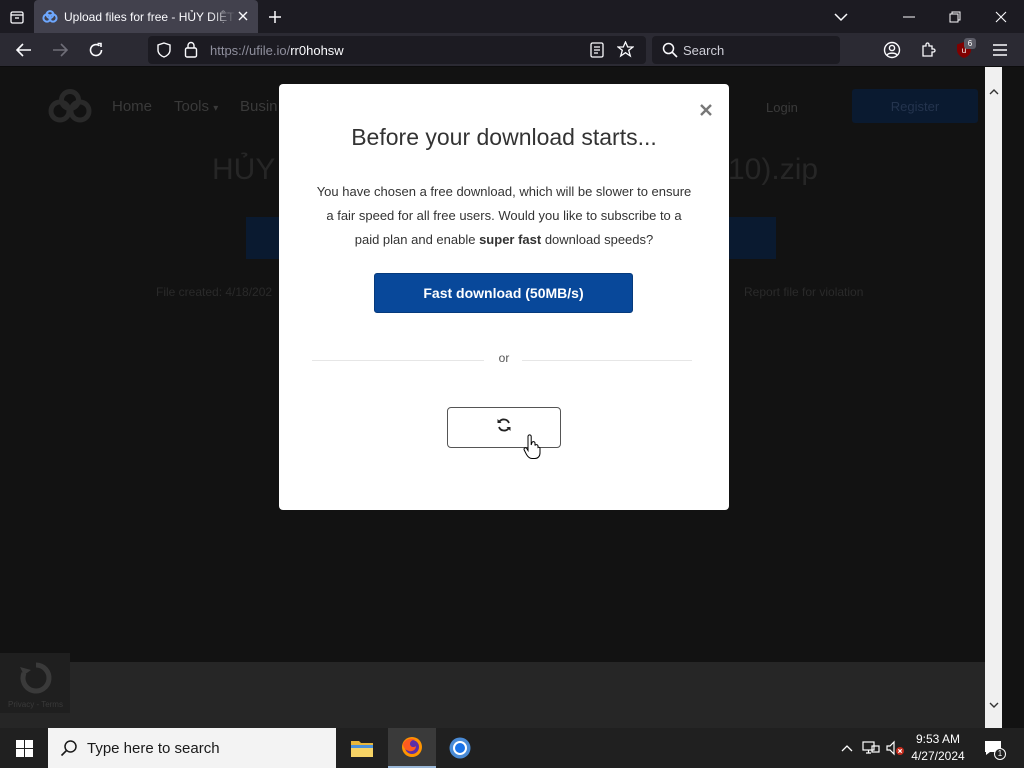 The width and height of the screenshot is (1024, 768). What do you see at coordinates (164, 52) in the screenshot?
I see `tracking-protection-shield-icon` at bounding box center [164, 52].